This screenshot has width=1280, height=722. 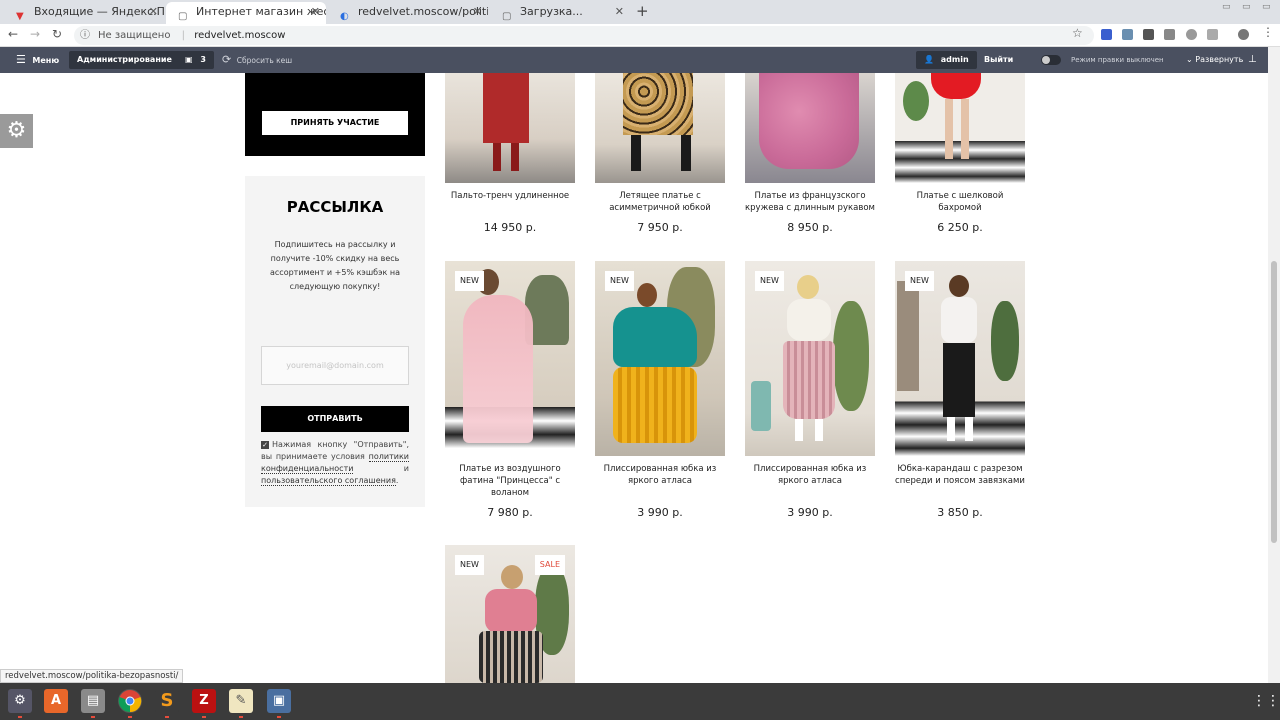 I want to click on app-grid-icon: ⋮⋮⋮, so click(x=1266, y=701).